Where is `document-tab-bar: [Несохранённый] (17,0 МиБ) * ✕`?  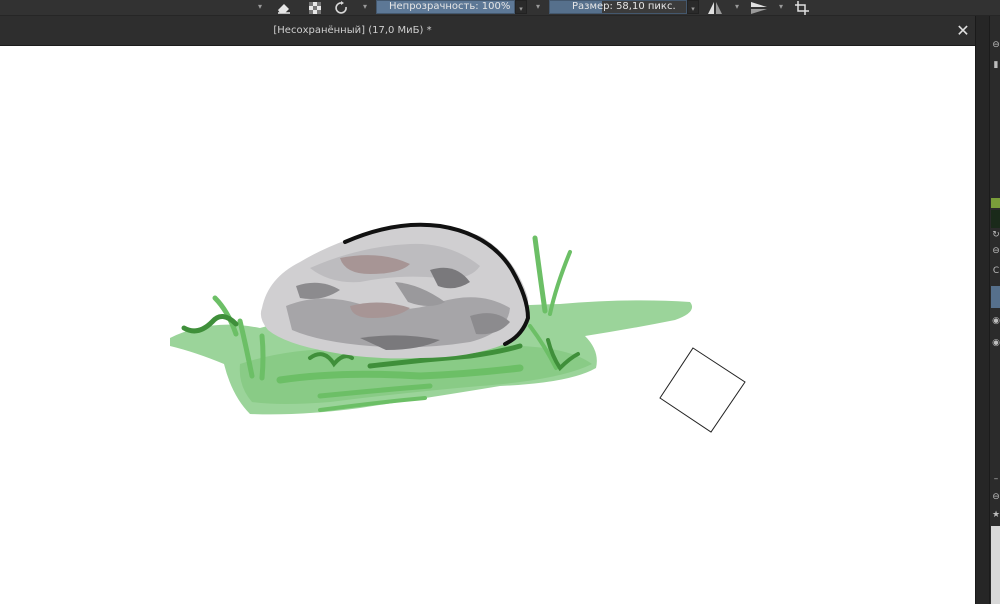 document-tab-bar: [Несохранённый] (17,0 МиБ) * ✕ is located at coordinates (487, 31).